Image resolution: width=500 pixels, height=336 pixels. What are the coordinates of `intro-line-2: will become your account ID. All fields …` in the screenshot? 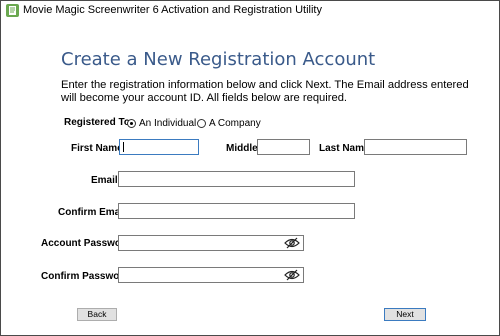 It's located at (204, 98).